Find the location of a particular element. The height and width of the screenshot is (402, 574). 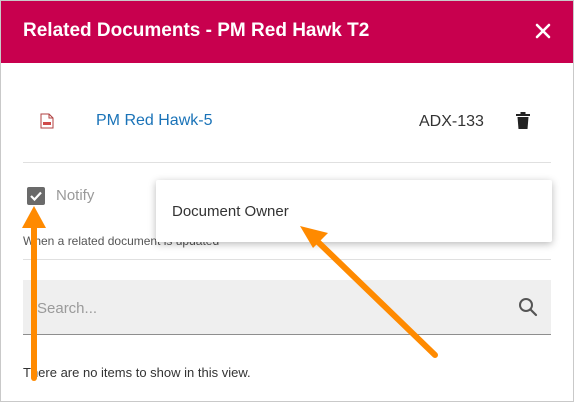

search-input is located at coordinates (267, 308).